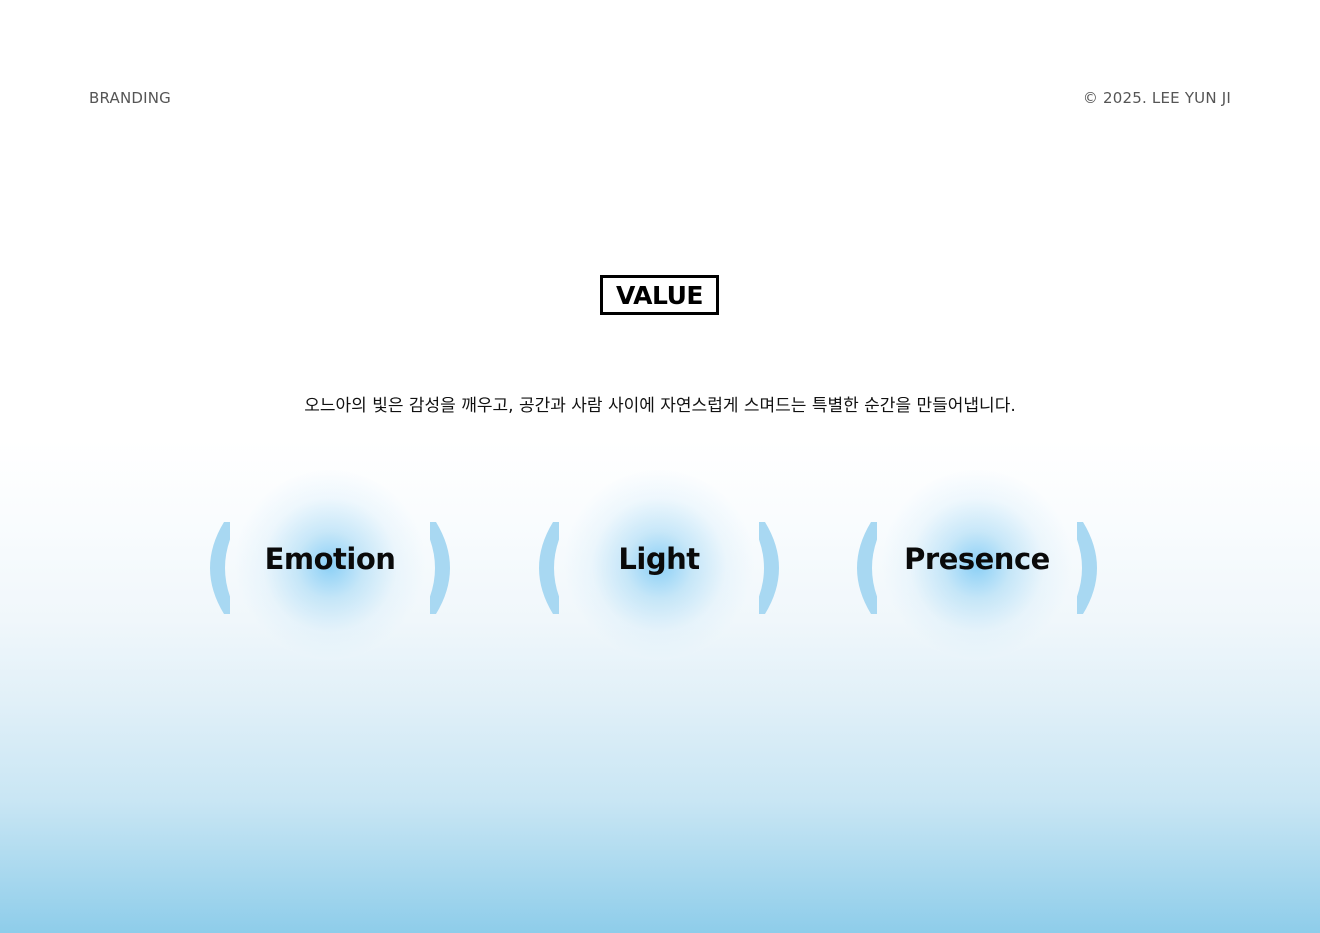  I want to click on value-item-emotion: Emotion, so click(330, 565).